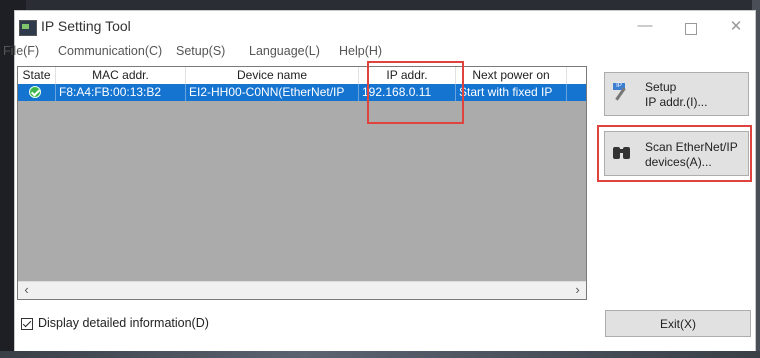  I want to click on desktop-bottom-edge, so click(380, 354).